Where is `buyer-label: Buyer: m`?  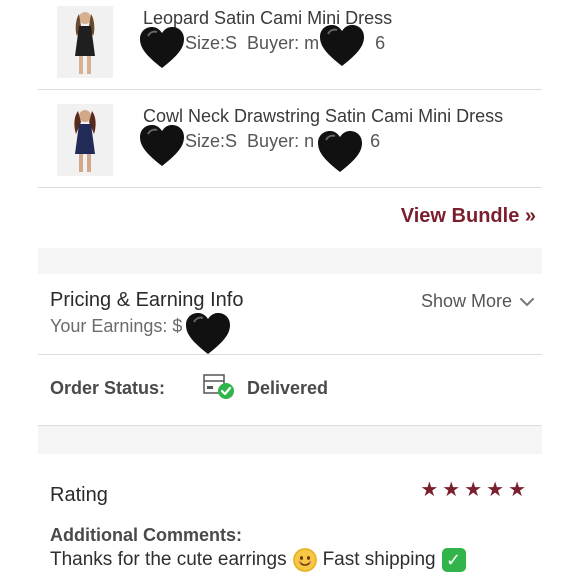 buyer-label: Buyer: m is located at coordinates (283, 43).